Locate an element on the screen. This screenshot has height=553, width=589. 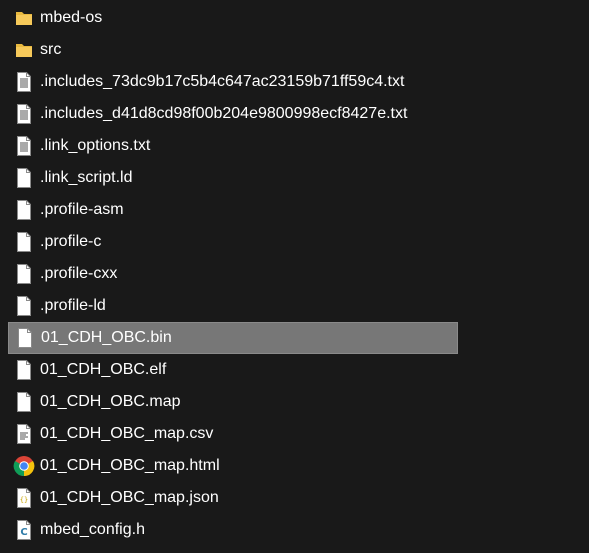
json-file-icon: {} is located at coordinates (24, 498).